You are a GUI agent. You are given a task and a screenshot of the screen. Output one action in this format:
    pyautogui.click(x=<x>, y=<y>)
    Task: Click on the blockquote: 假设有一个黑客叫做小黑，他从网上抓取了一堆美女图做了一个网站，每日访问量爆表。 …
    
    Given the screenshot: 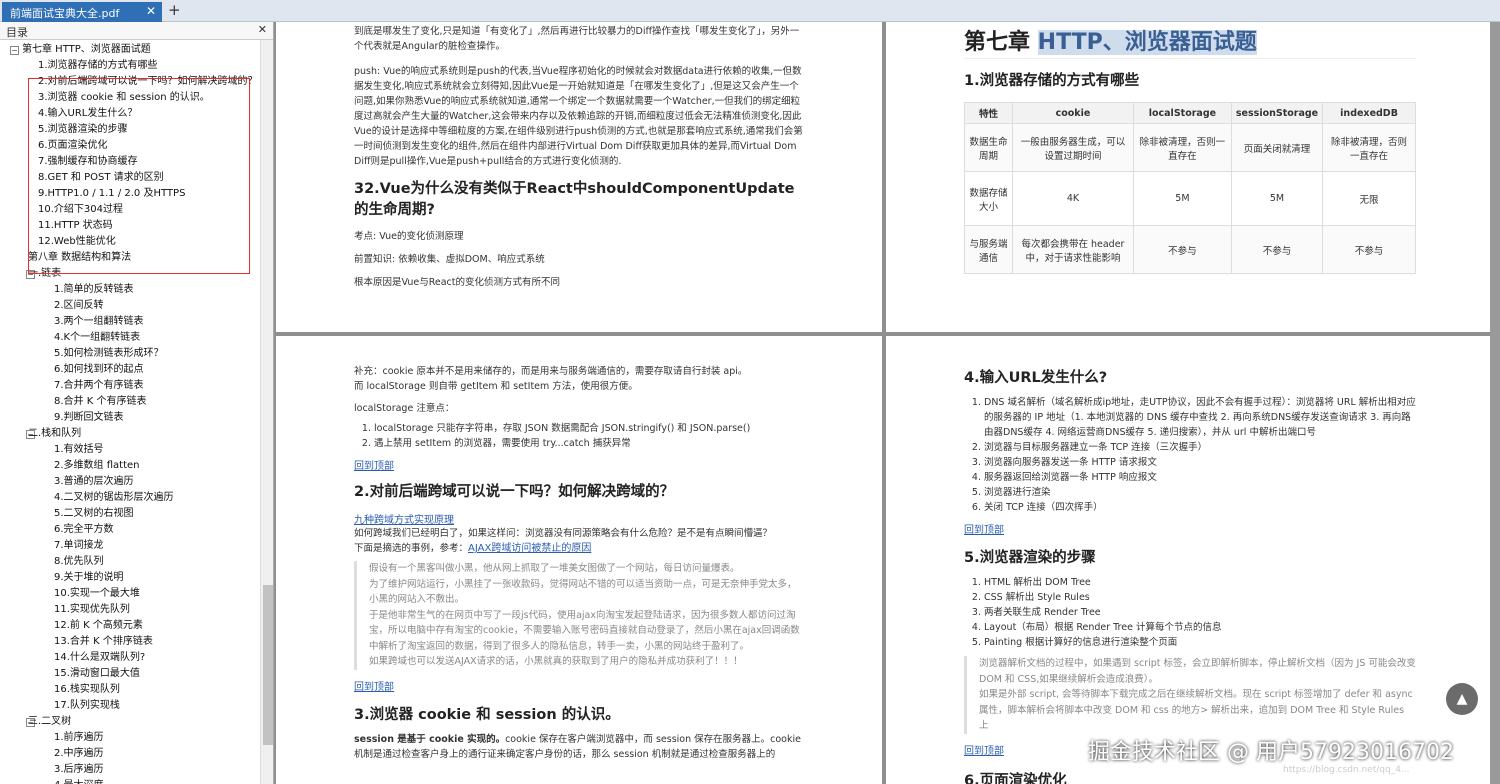 What is the action you would take?
    pyautogui.click(x=579, y=615)
    